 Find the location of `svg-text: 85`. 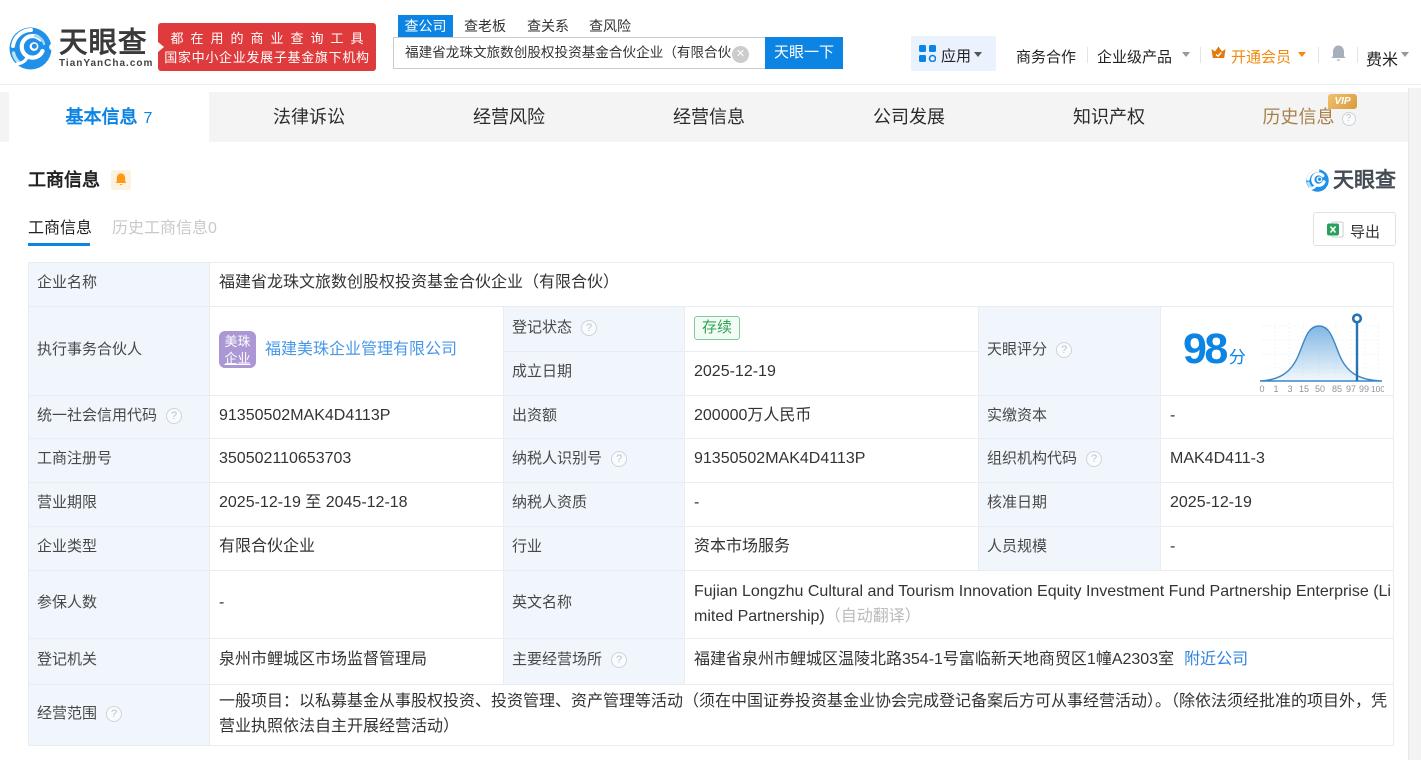

svg-text: 85 is located at coordinates (1337, 388).